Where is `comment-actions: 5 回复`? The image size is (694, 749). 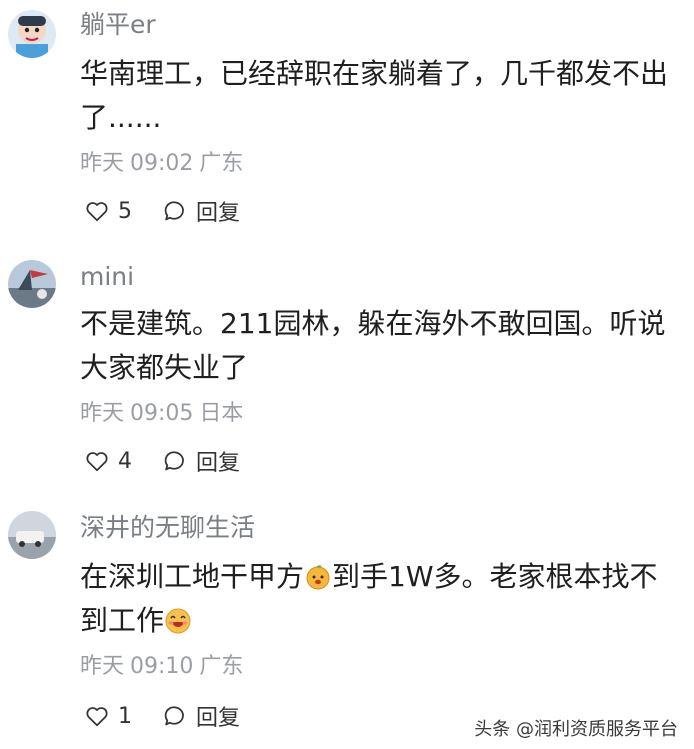
comment-actions: 5 回复 is located at coordinates (177, 211).